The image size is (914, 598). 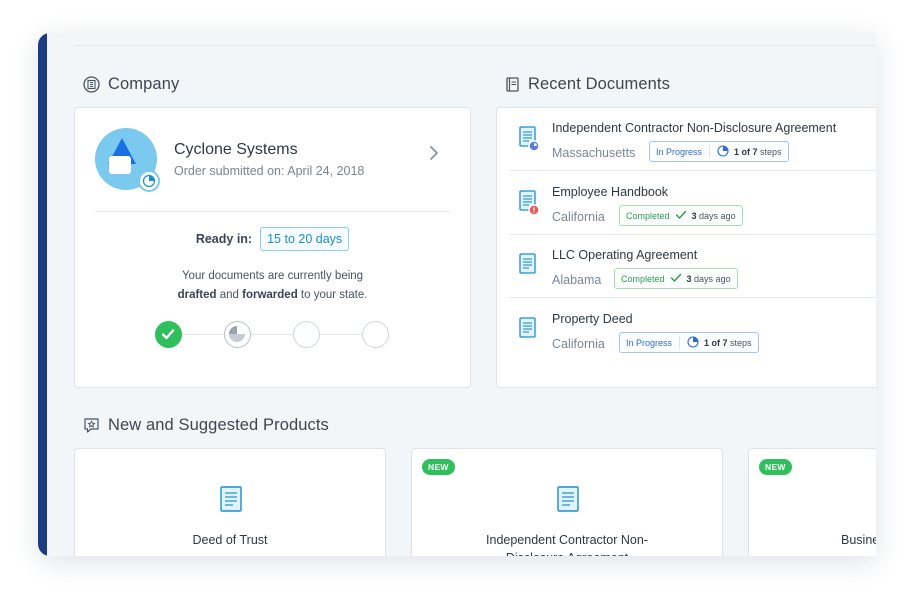 What do you see at coordinates (434, 155) in the screenshot?
I see `chevron-right-icon` at bounding box center [434, 155].